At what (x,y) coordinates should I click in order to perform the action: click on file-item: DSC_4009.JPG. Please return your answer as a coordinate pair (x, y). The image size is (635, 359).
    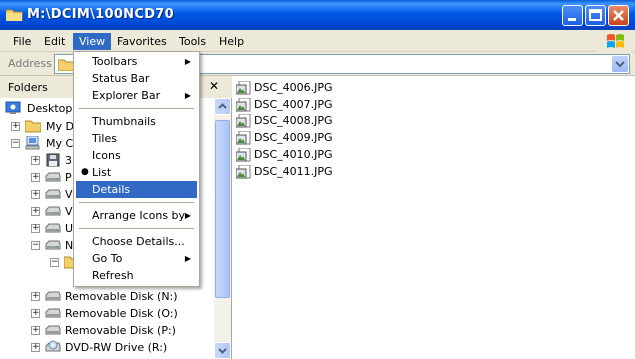
    Looking at the image, I should click on (290, 138).